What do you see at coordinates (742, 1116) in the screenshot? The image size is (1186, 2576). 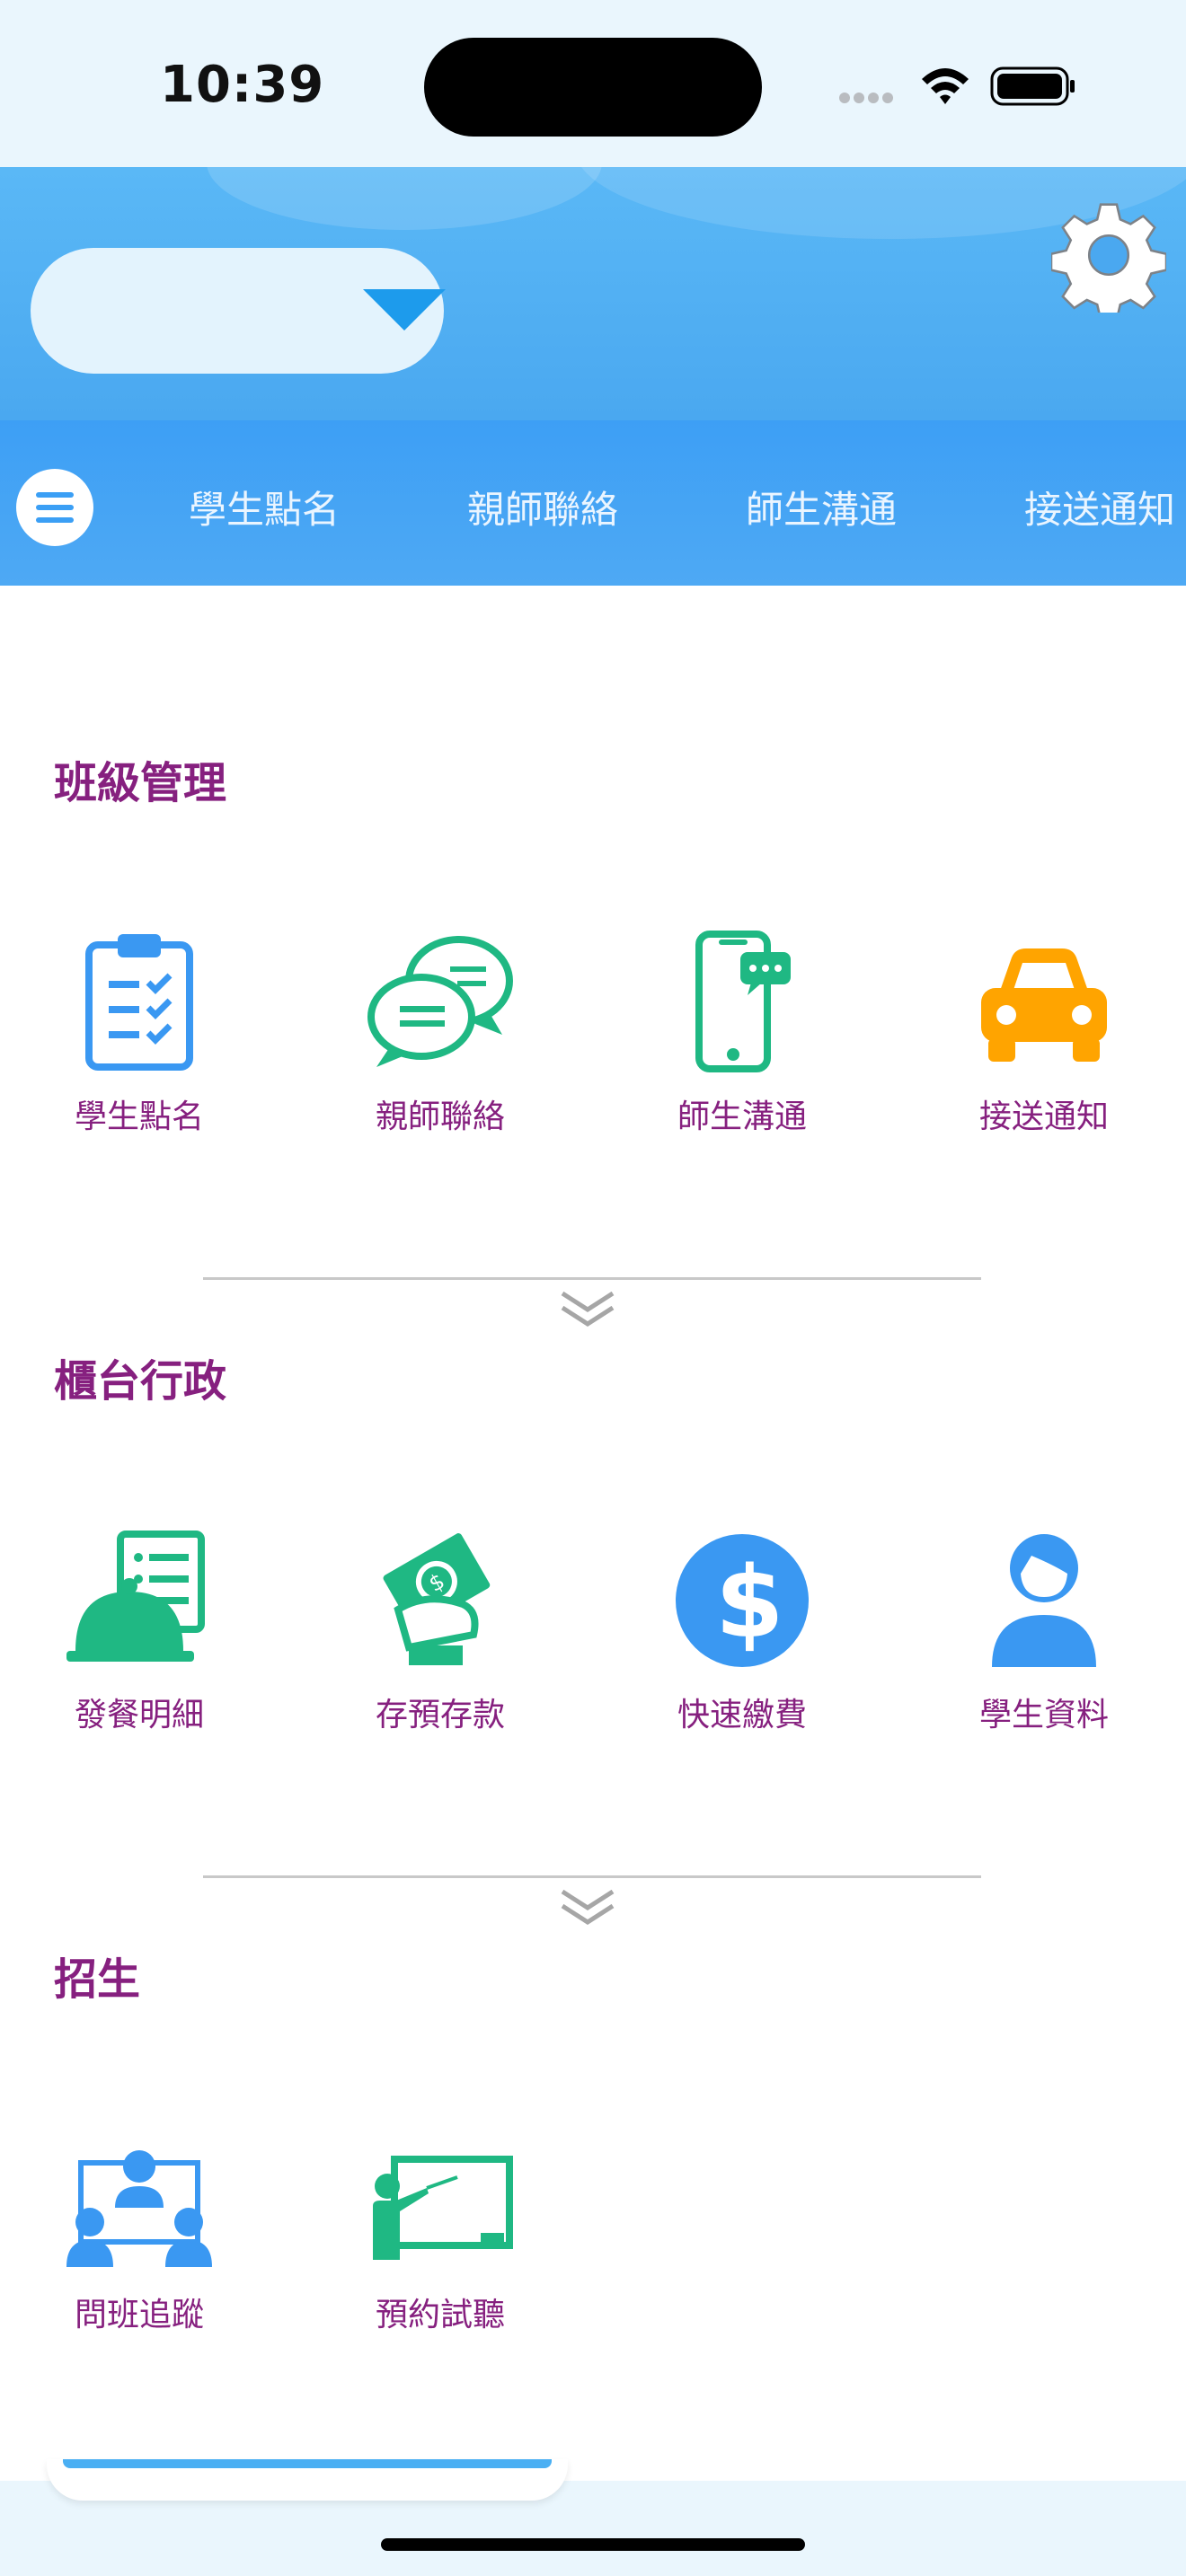 I see `tile-label: 師生溝通` at bounding box center [742, 1116].